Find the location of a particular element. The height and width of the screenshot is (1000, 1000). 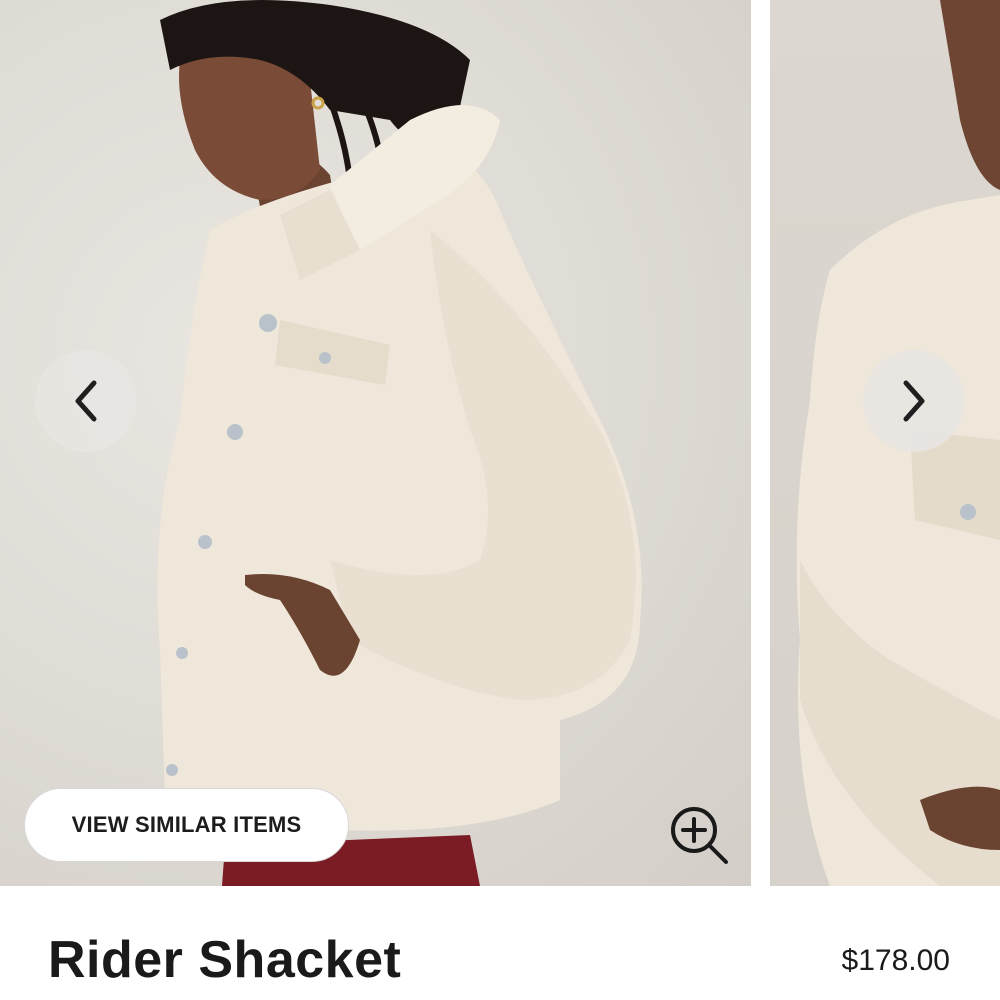

zoom-in-icon is located at coordinates (699, 835).